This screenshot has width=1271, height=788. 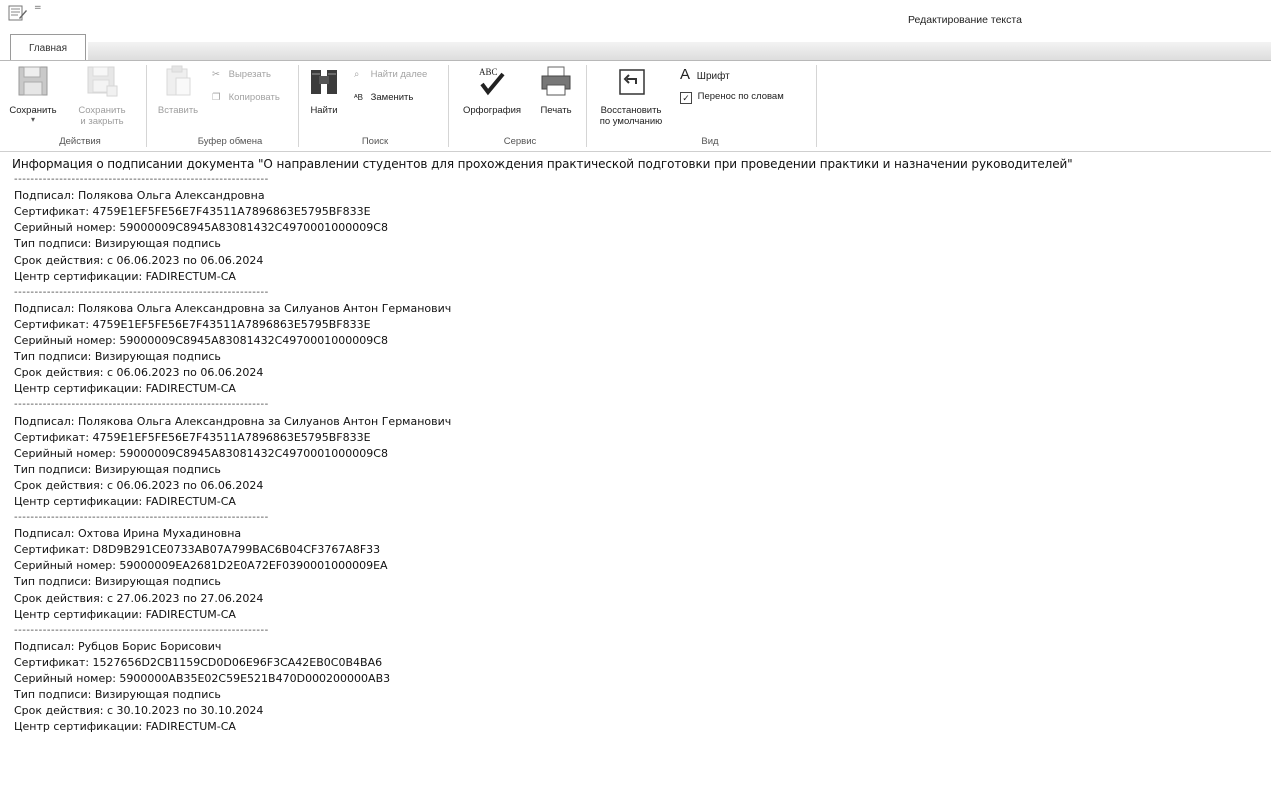 What do you see at coordinates (118, 646) in the screenshot?
I see `signer: Подписал: Рубцов Борис Борисович` at bounding box center [118, 646].